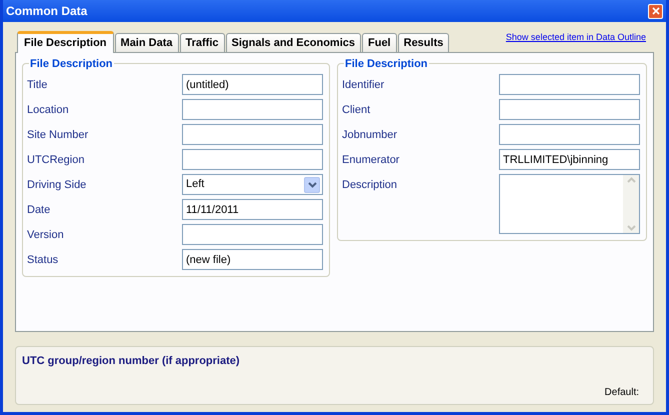 The height and width of the screenshot is (415, 669). I want to click on tab: File Description, so click(65, 42).